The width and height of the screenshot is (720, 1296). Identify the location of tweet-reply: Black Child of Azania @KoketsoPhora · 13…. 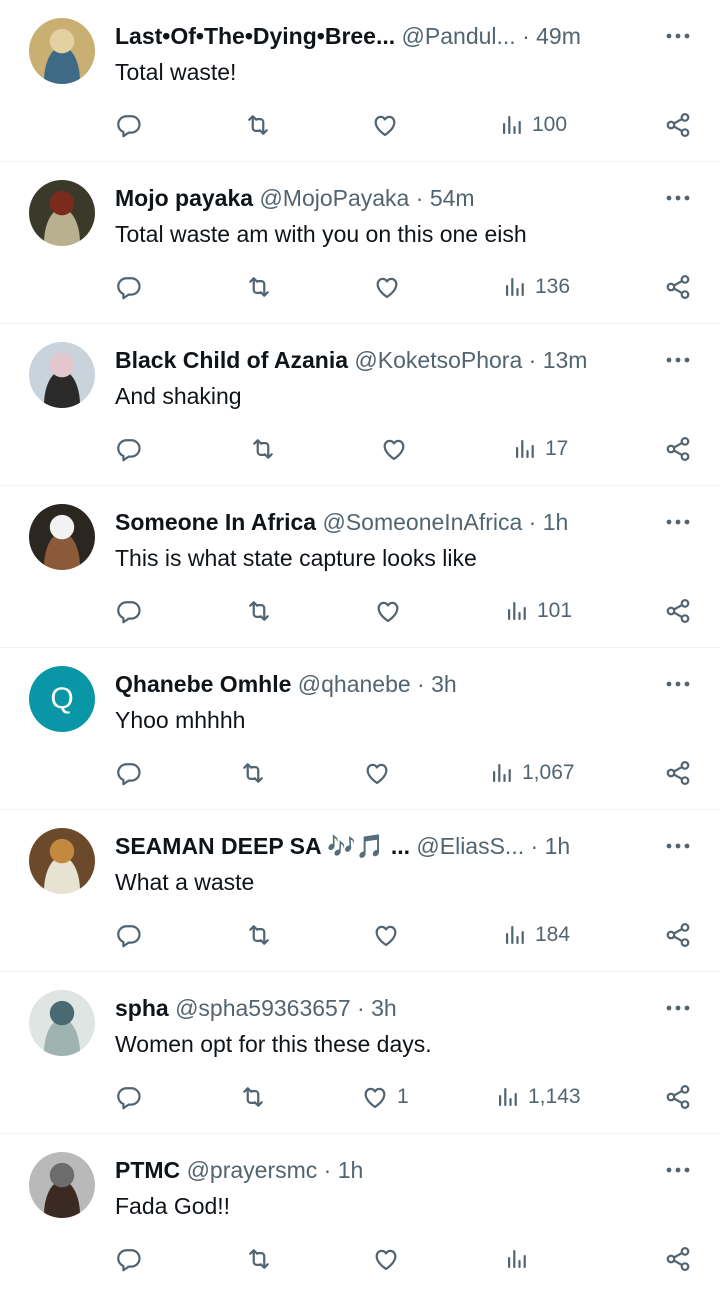
(360, 405).